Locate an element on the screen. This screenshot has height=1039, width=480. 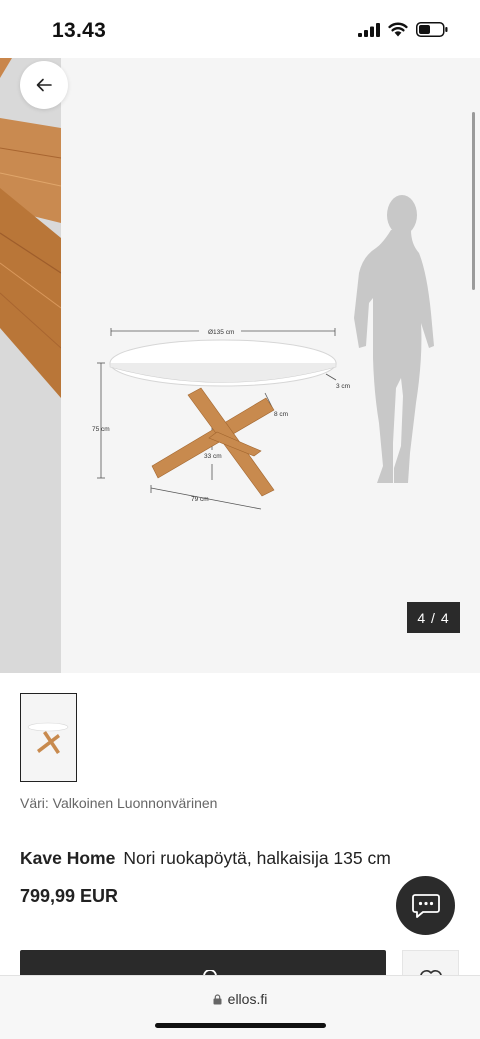
previous-slide-preview is located at coordinates (30, 365).